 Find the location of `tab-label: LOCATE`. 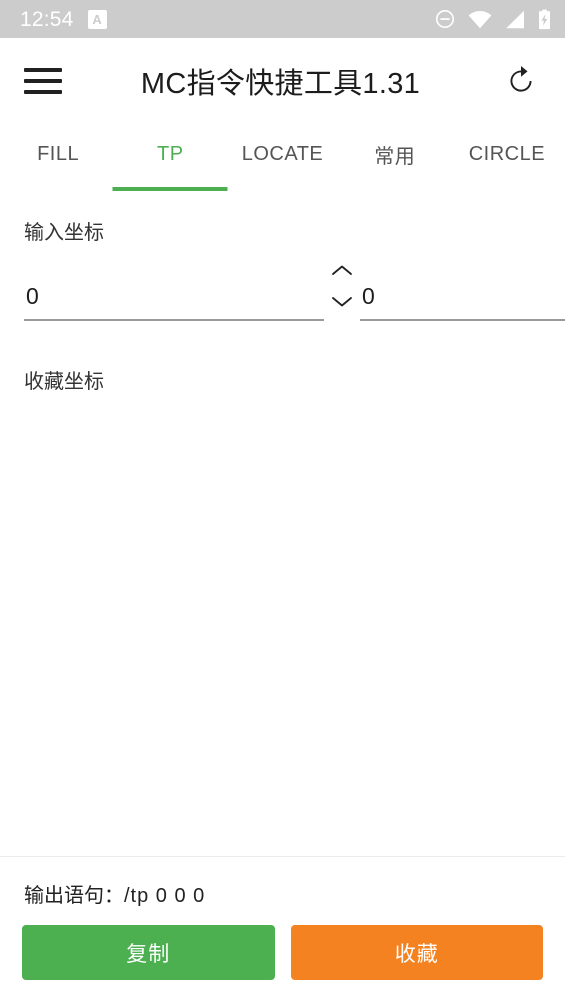

tab-label: LOCATE is located at coordinates (282, 153).